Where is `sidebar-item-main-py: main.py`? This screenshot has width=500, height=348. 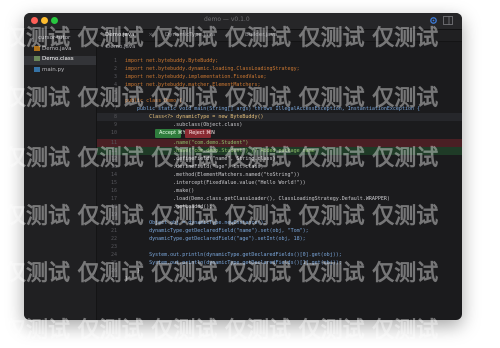 sidebar-item-main-py: main.py is located at coordinates (49, 71).